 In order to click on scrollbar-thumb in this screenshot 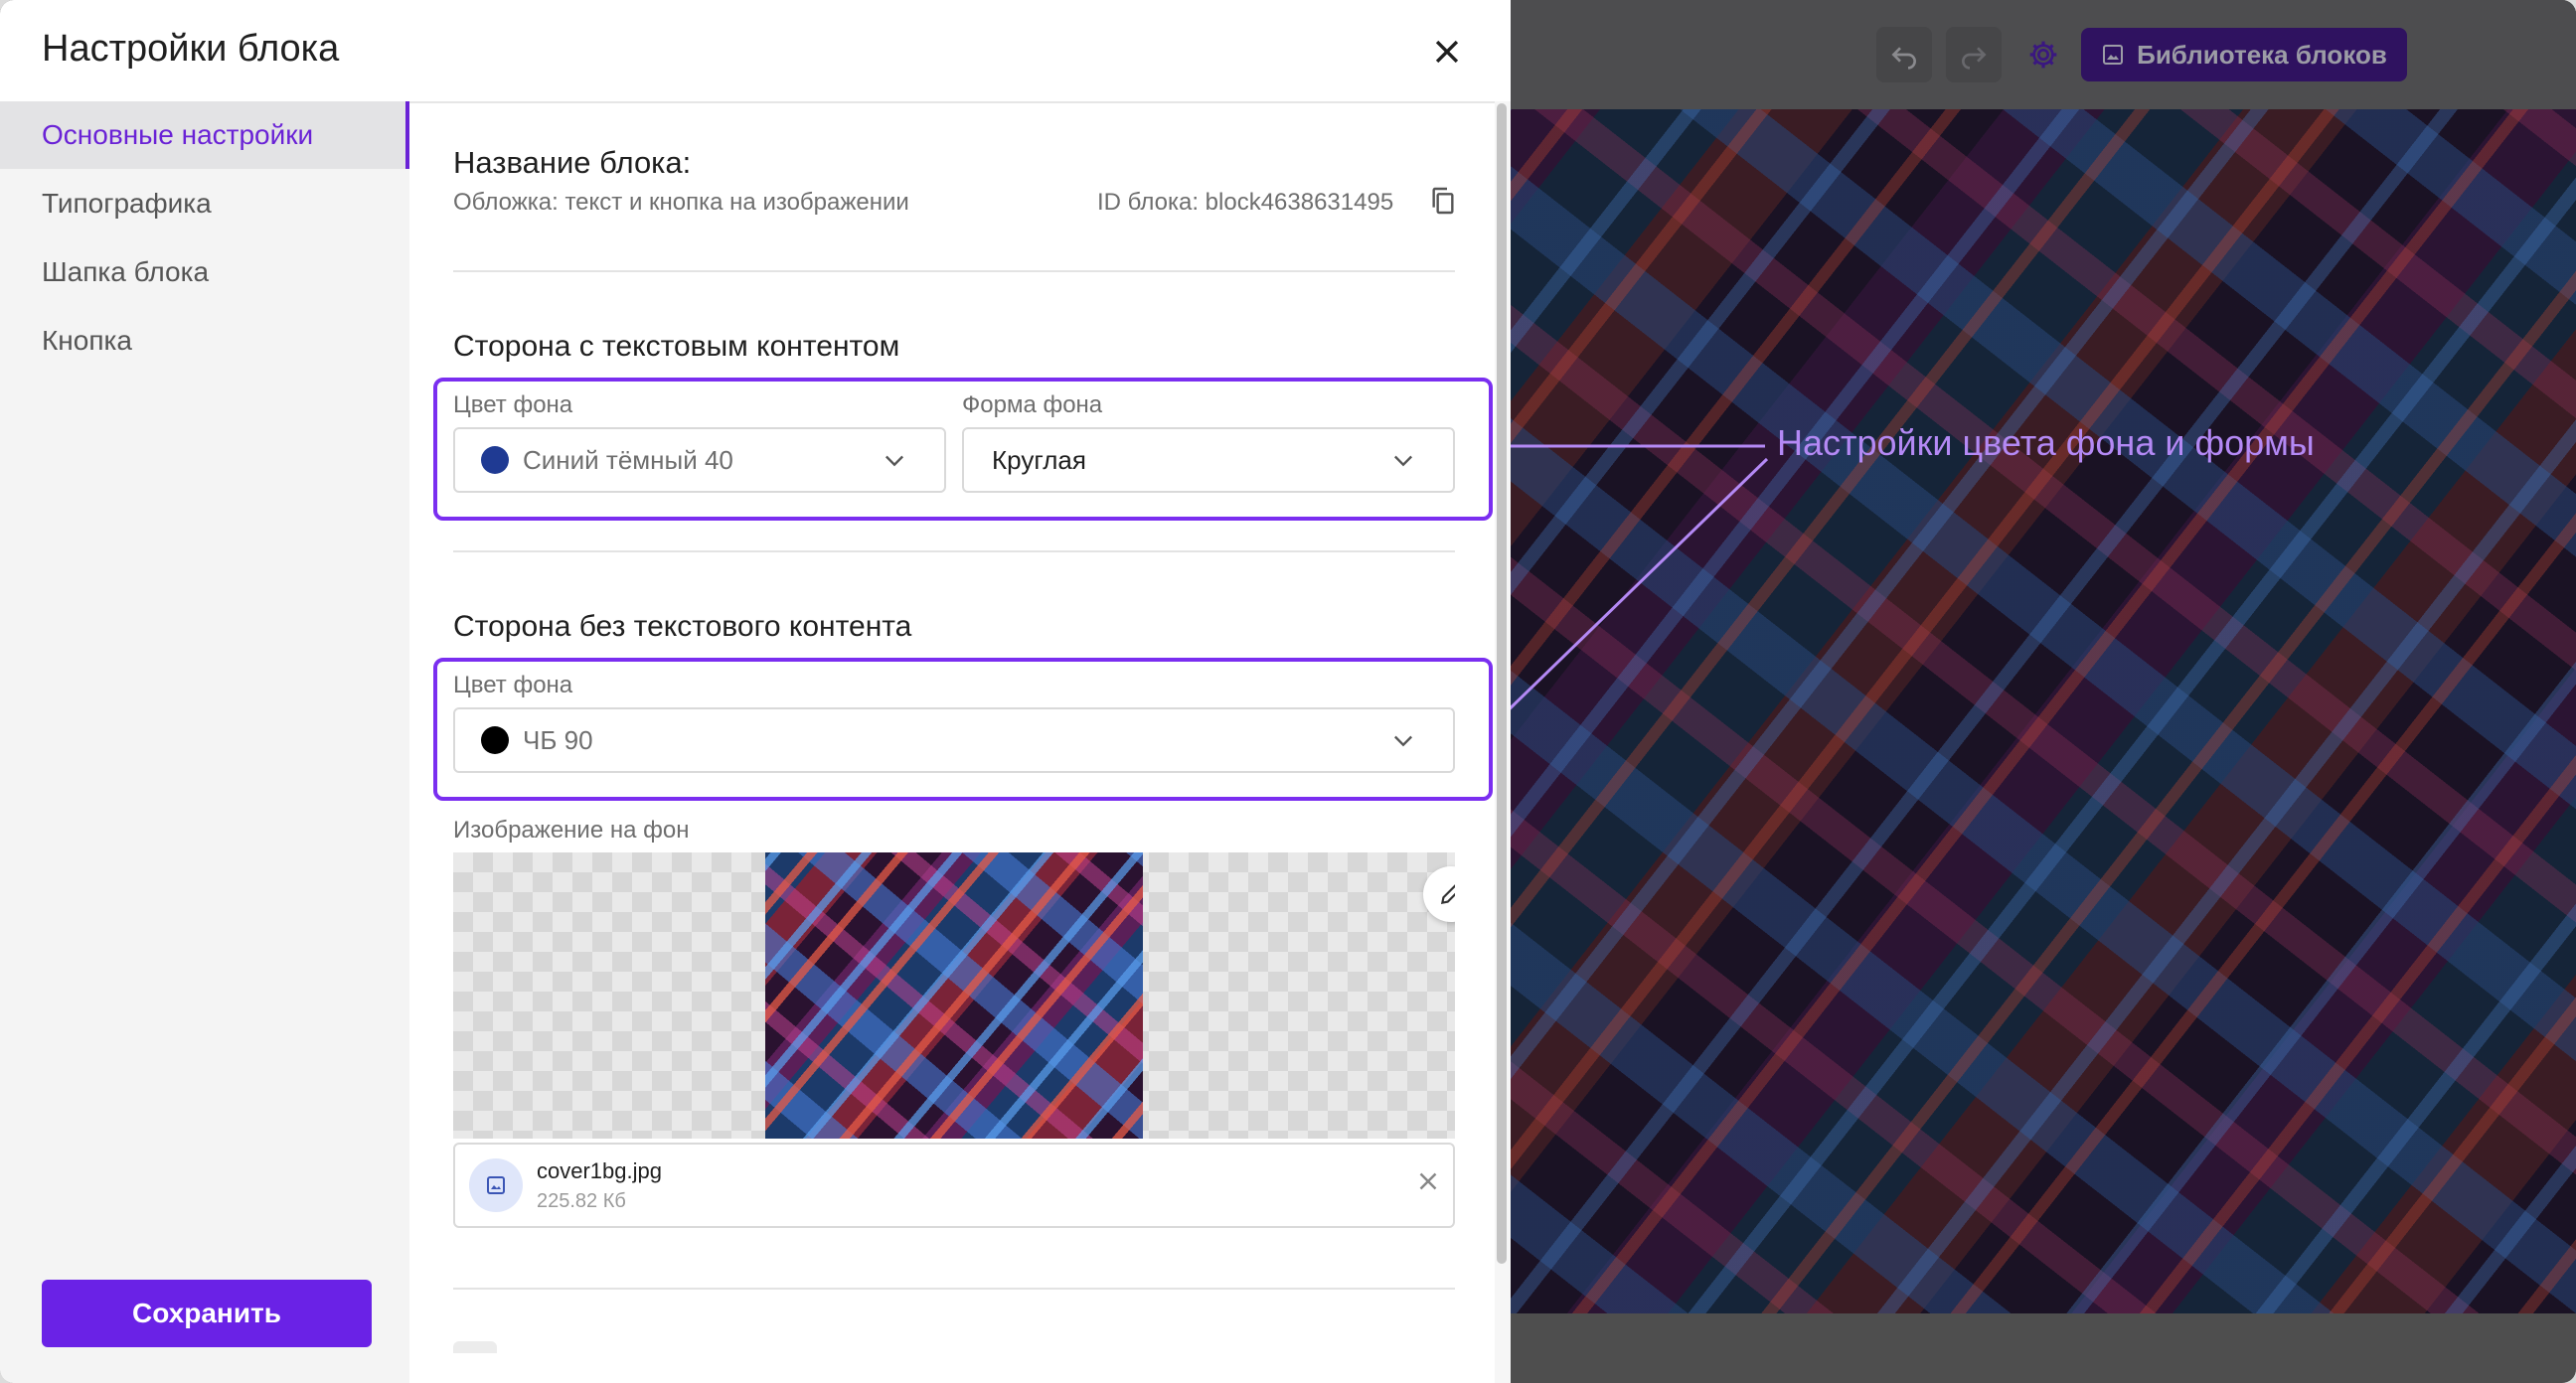, I will do `click(1502, 683)`.